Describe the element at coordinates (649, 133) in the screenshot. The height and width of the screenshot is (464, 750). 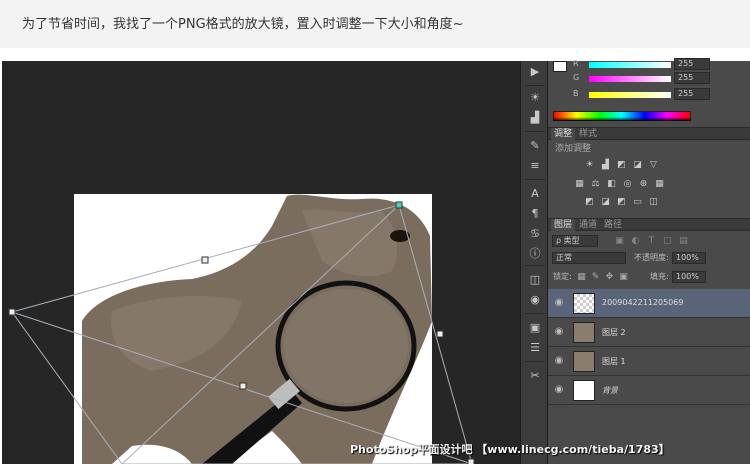
I see `adjustments-tabbar: 调整 样式` at that location.